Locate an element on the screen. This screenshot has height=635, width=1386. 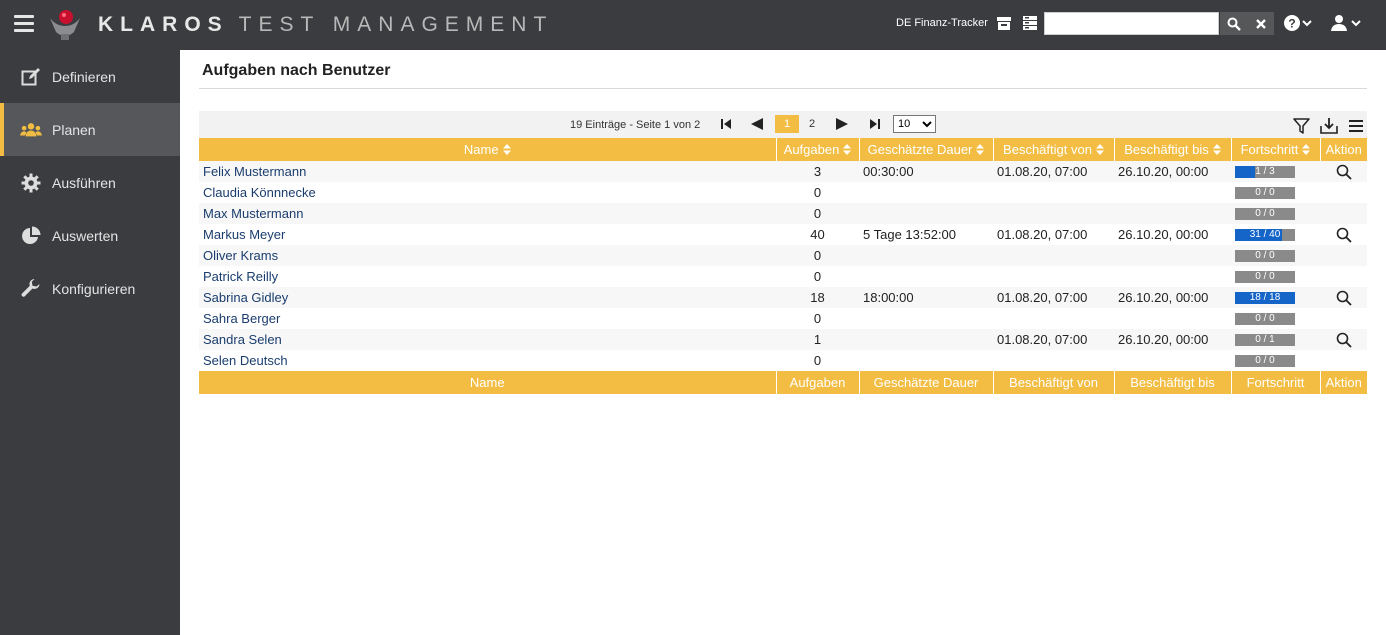
progress-cell: 0 / 1 is located at coordinates (1275, 339).